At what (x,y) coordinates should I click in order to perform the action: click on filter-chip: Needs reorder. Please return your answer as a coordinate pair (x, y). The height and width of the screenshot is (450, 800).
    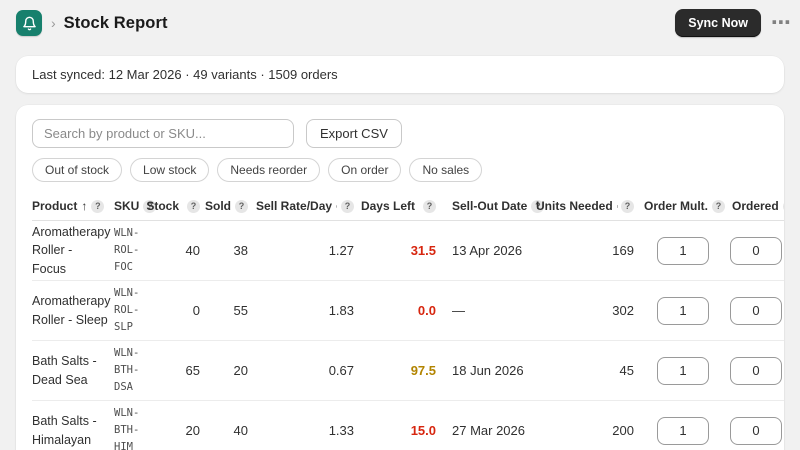
    Looking at the image, I should click on (269, 170).